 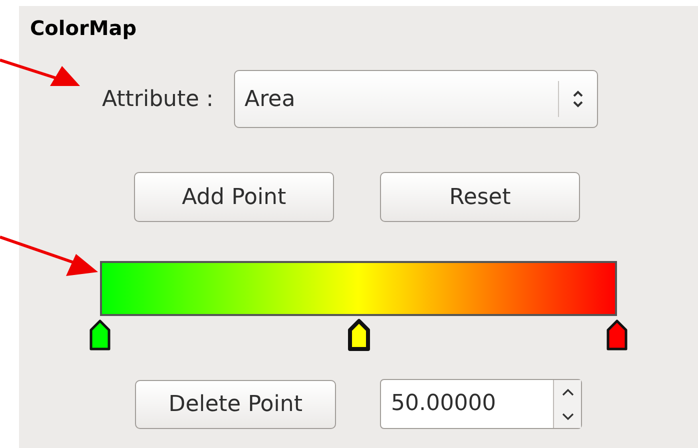 What do you see at coordinates (577, 99) in the screenshot?
I see `up-down-chevron-icon` at bounding box center [577, 99].